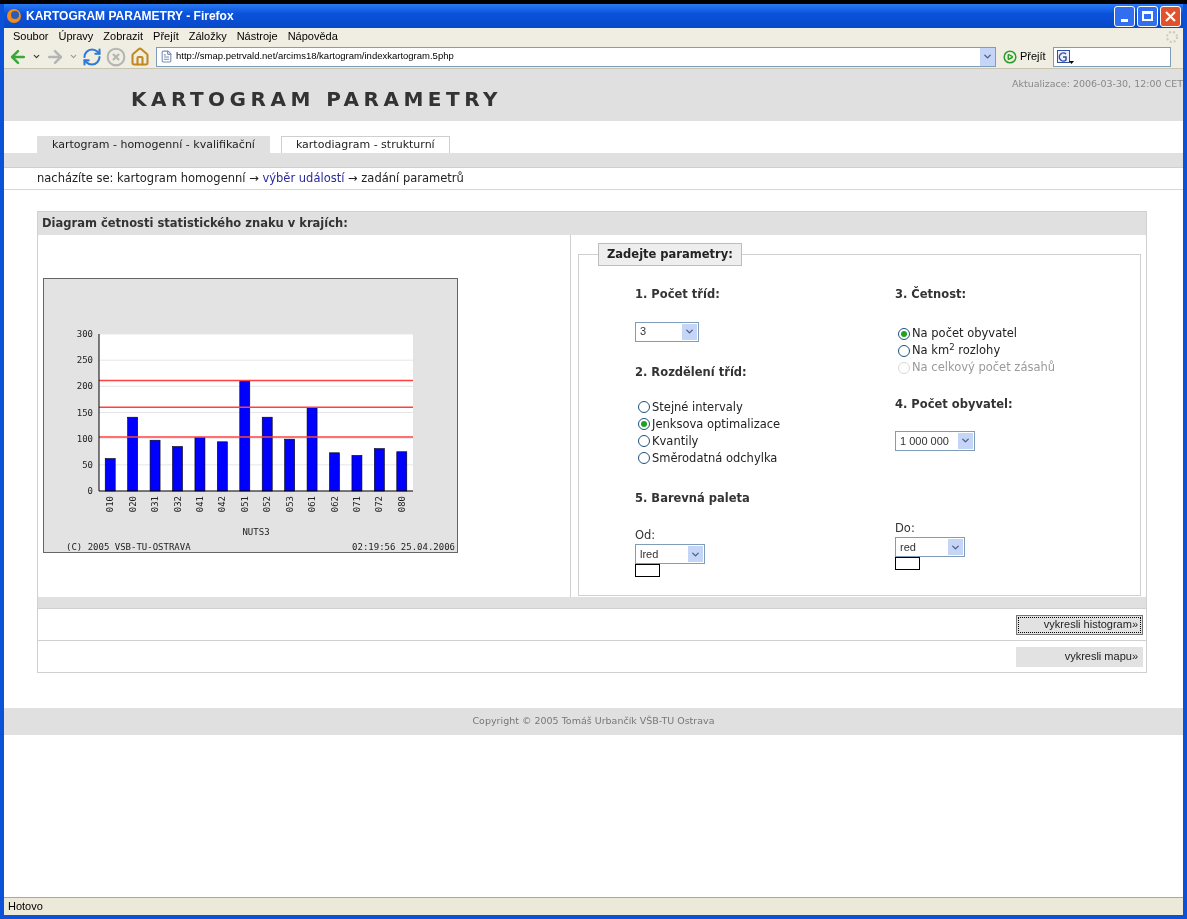  I want to click on copyright: Copyright © 2005 Tomáš Urbančík VŠB-TU Ostrava, so click(593, 721).